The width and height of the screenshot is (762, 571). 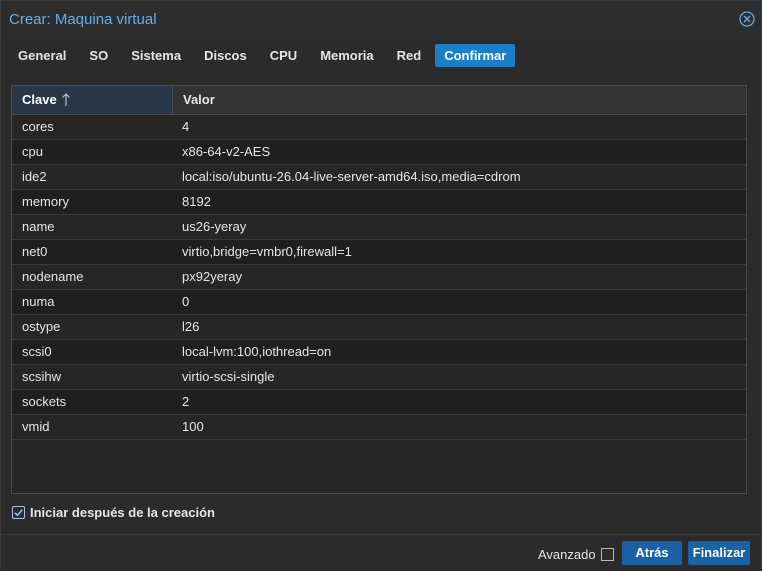 I want to click on table-row: vmid 100, so click(x=379, y=427).